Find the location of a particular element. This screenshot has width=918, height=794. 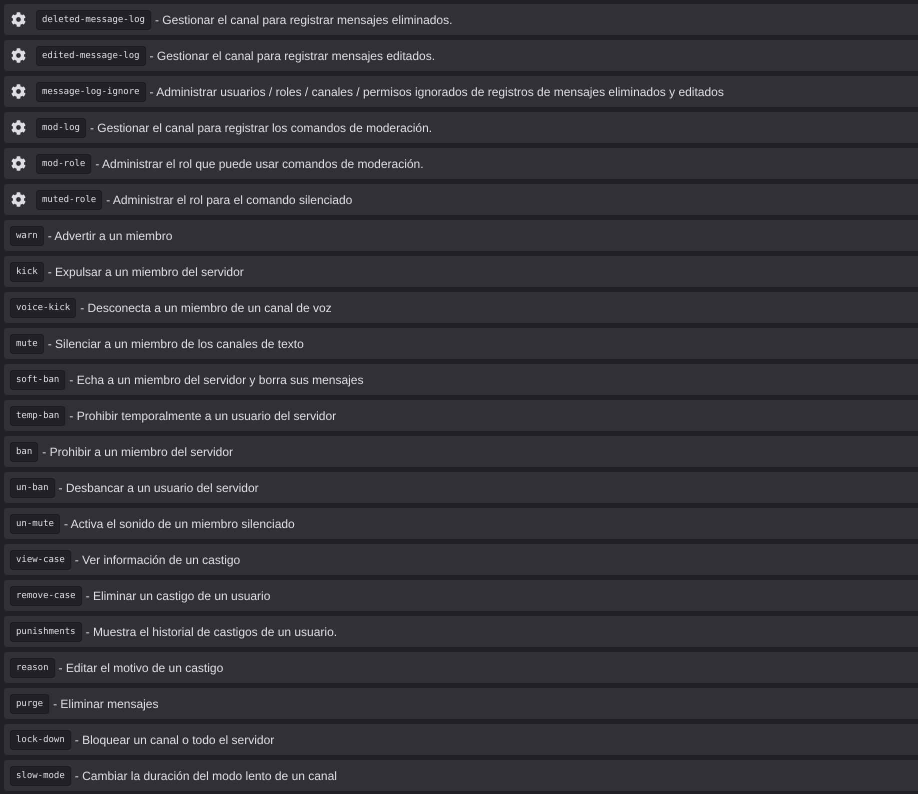

command-name: message-log-ignore is located at coordinates (91, 92).